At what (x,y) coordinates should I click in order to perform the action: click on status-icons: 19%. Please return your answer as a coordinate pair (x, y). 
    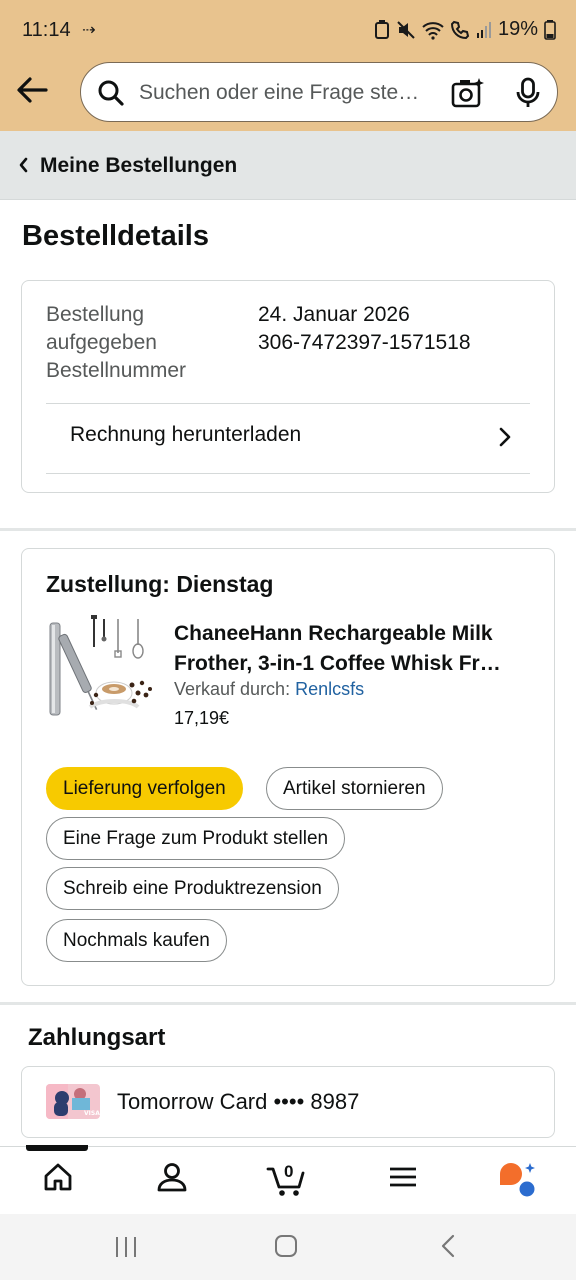
    Looking at the image, I should click on (465, 29).